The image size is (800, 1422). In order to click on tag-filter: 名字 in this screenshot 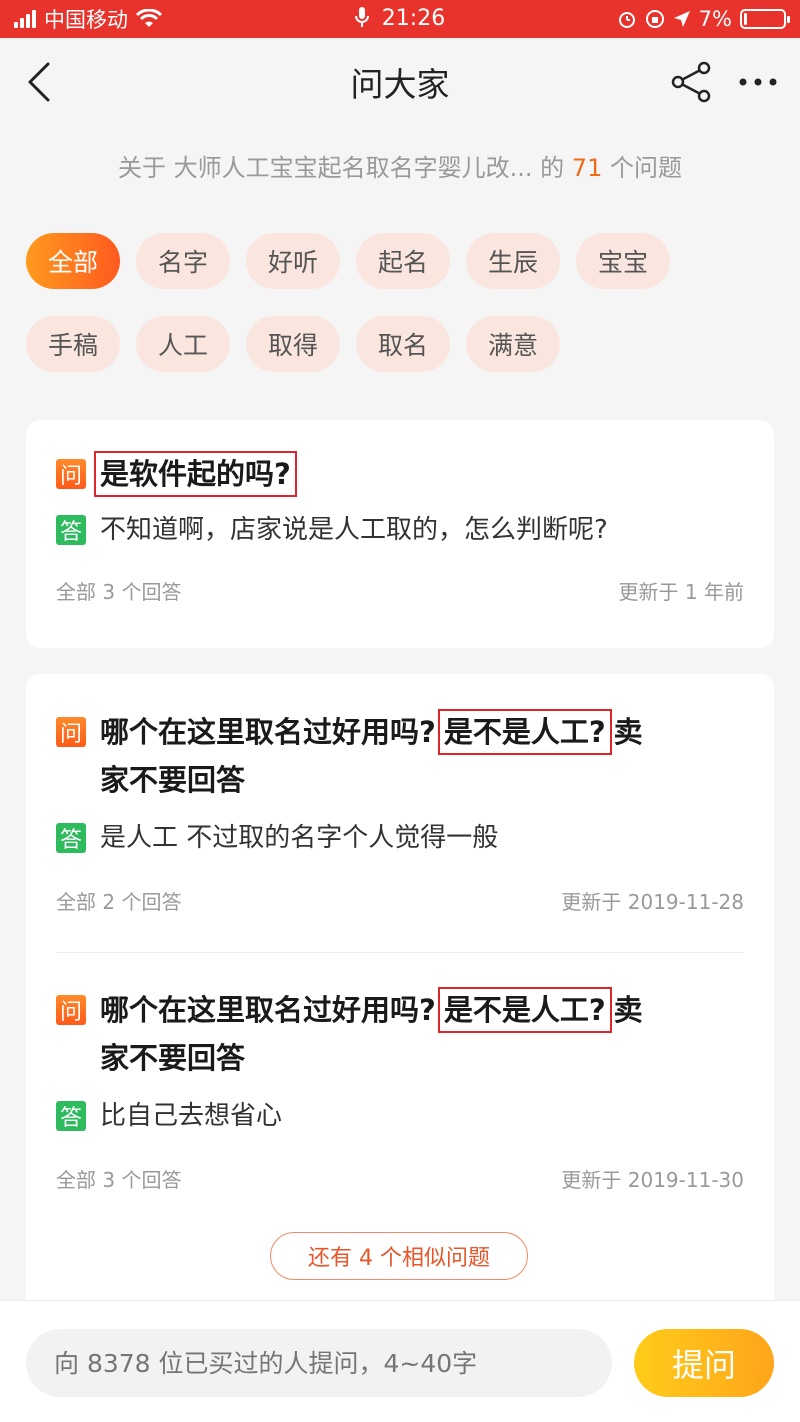, I will do `click(183, 261)`.